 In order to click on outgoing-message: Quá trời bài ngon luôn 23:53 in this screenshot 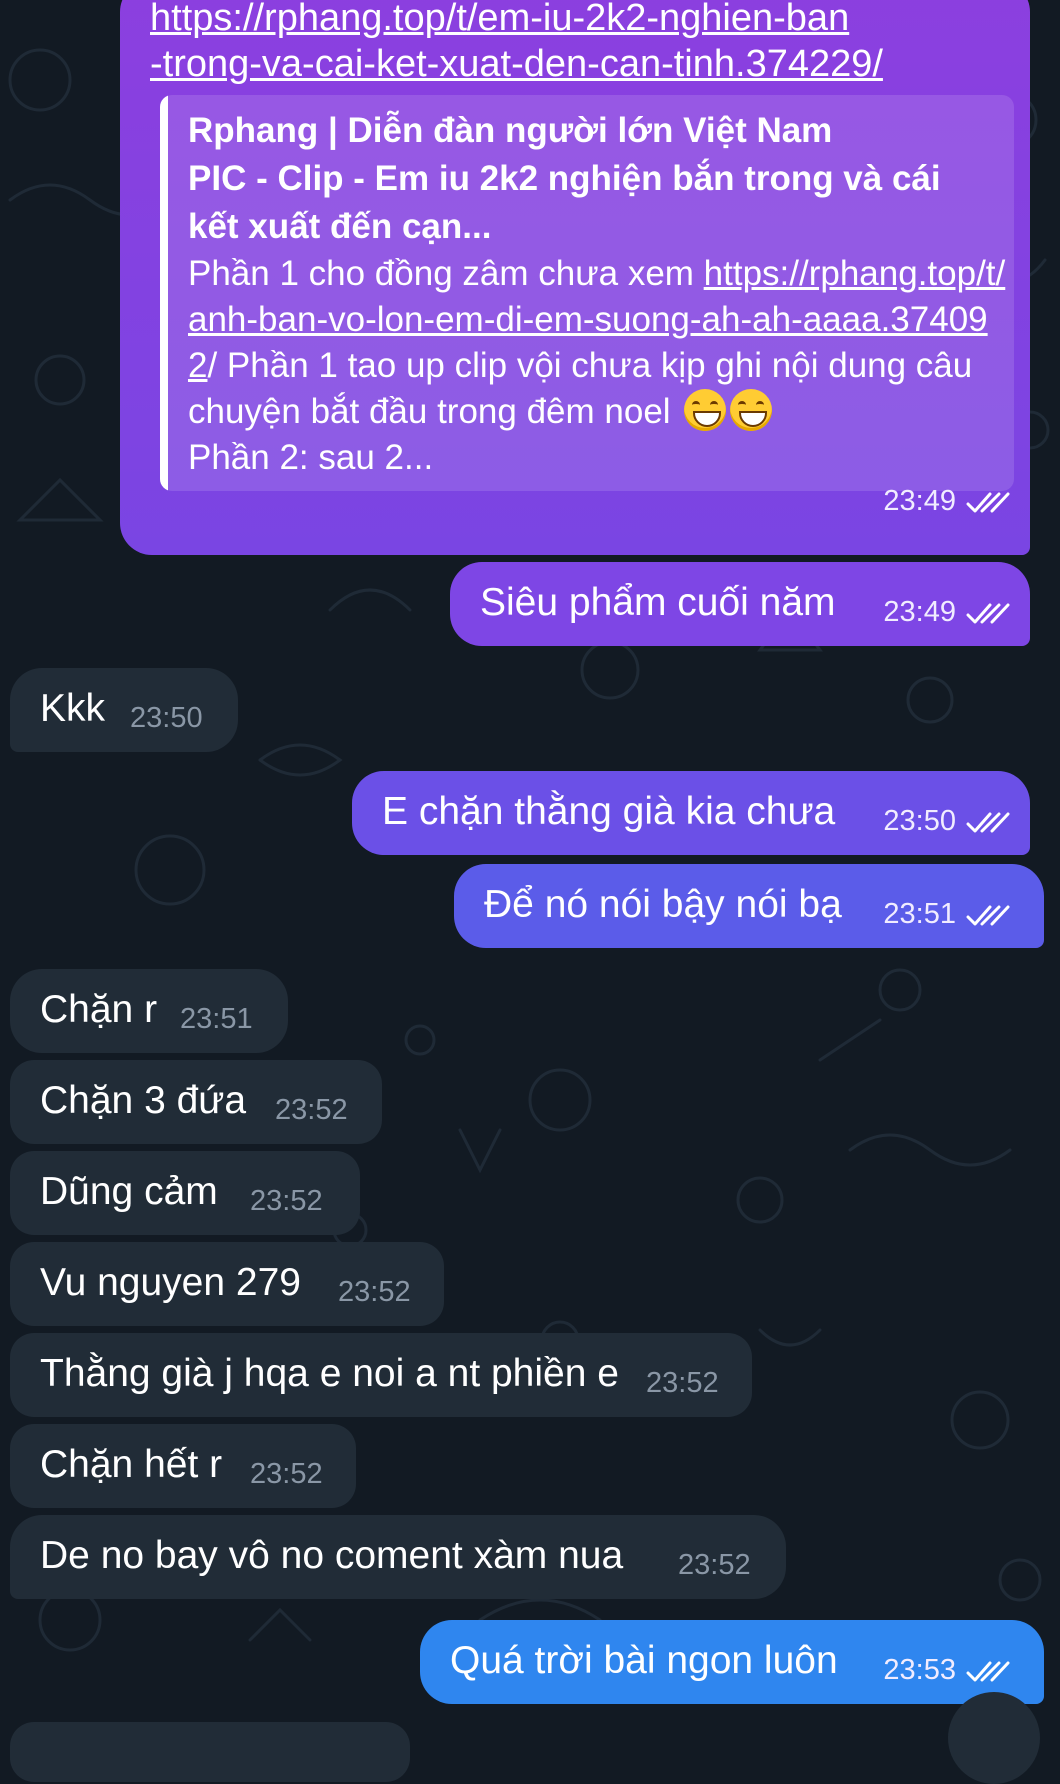, I will do `click(732, 1662)`.